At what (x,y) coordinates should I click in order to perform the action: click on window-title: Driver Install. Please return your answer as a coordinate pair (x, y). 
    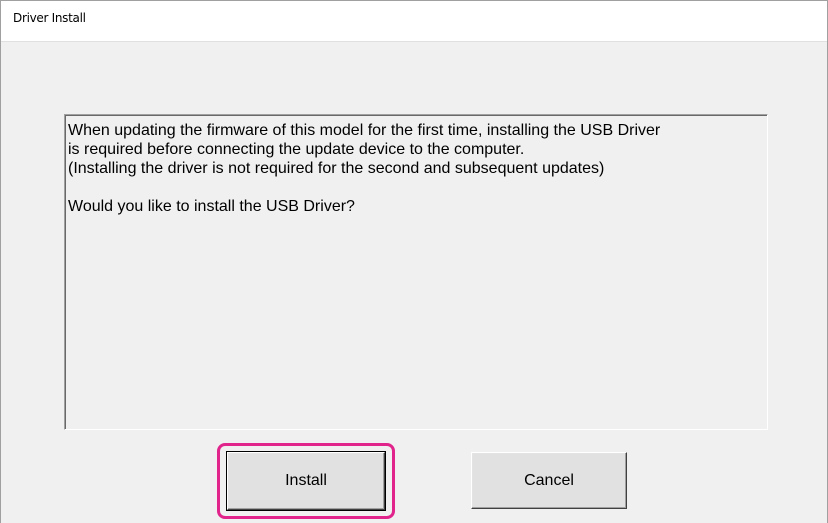
    Looking at the image, I should click on (49, 18).